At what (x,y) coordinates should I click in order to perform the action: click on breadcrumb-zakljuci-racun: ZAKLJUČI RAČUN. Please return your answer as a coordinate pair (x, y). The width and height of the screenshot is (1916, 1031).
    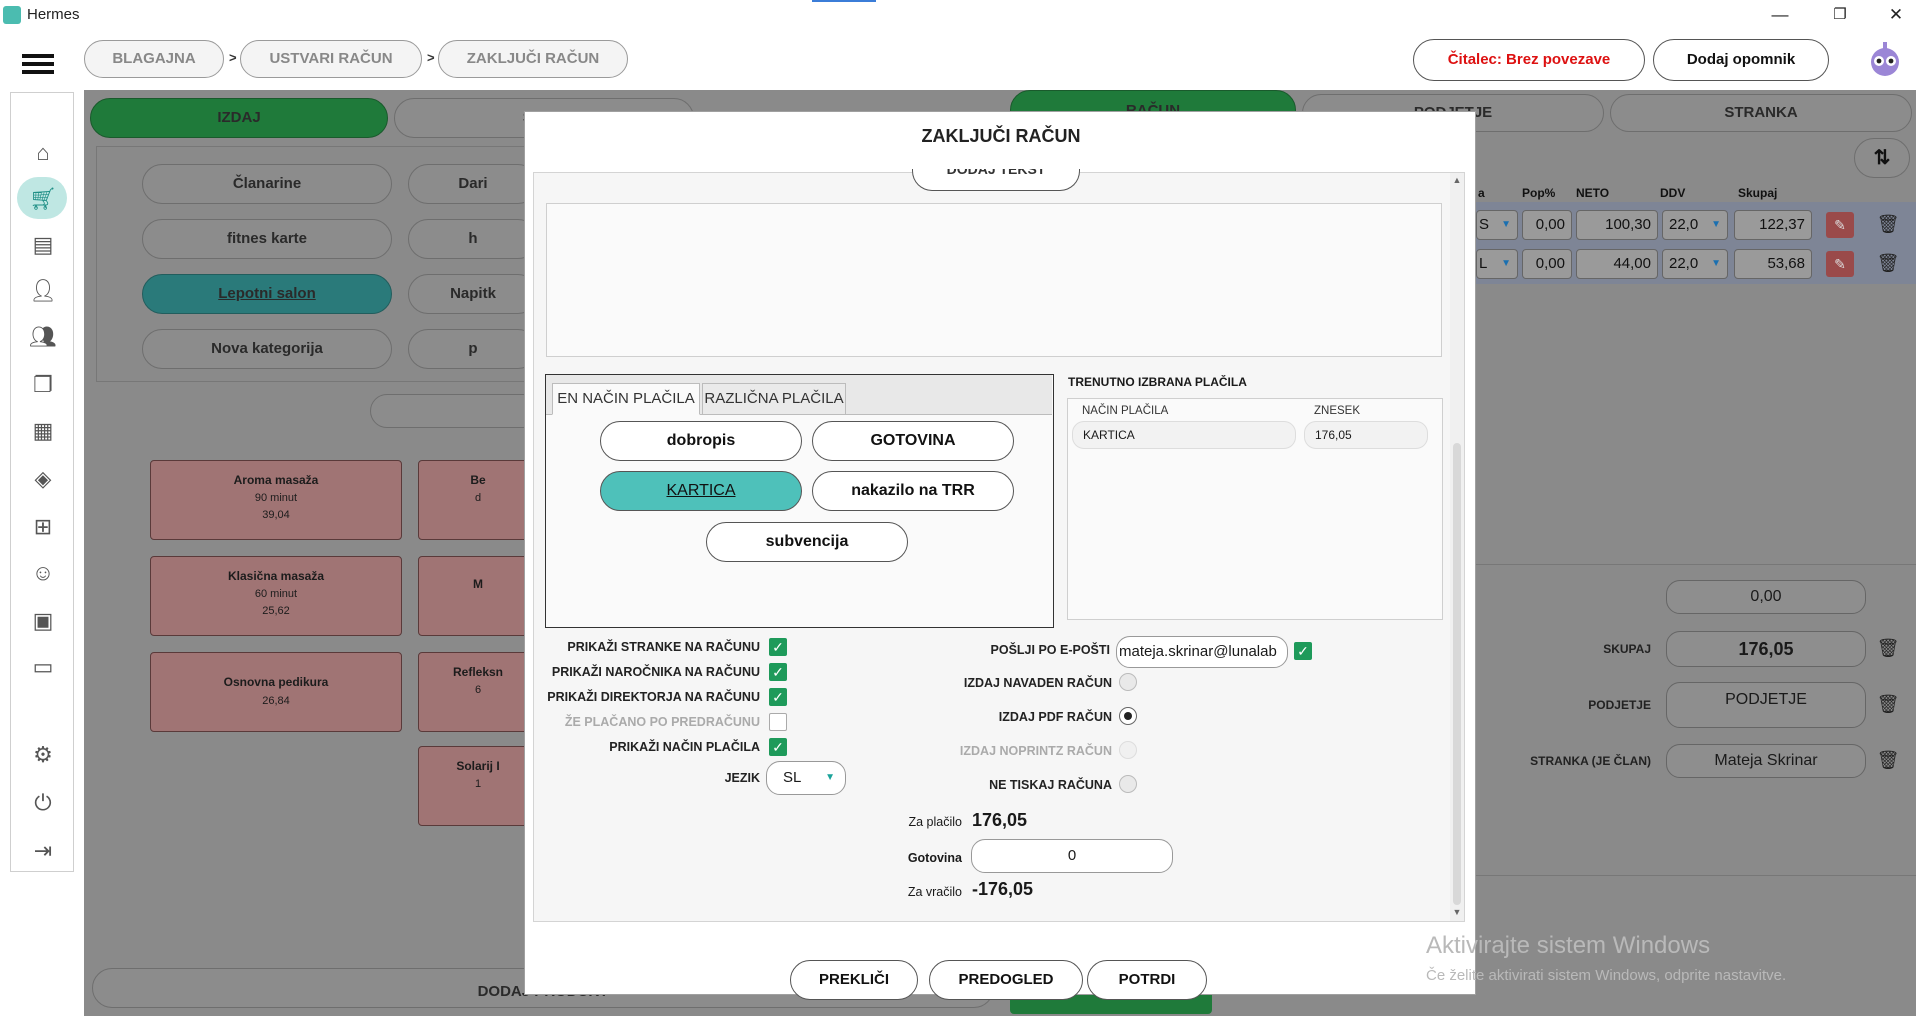
    Looking at the image, I should click on (533, 59).